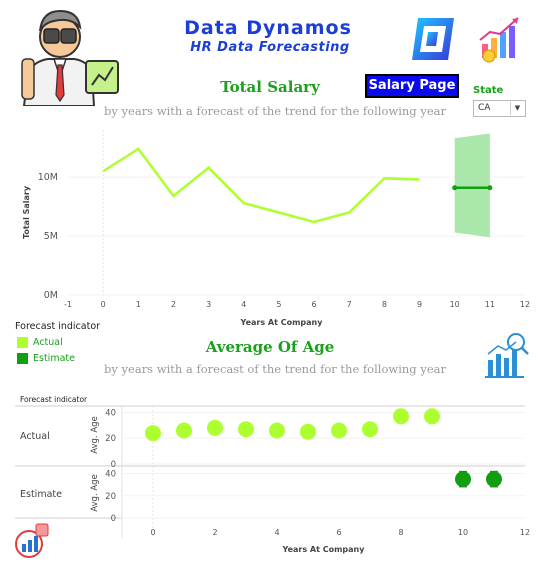 The height and width of the screenshot is (570, 538). Describe the element at coordinates (419, 304) in the screenshot. I see `x-tick-label: 9` at that location.